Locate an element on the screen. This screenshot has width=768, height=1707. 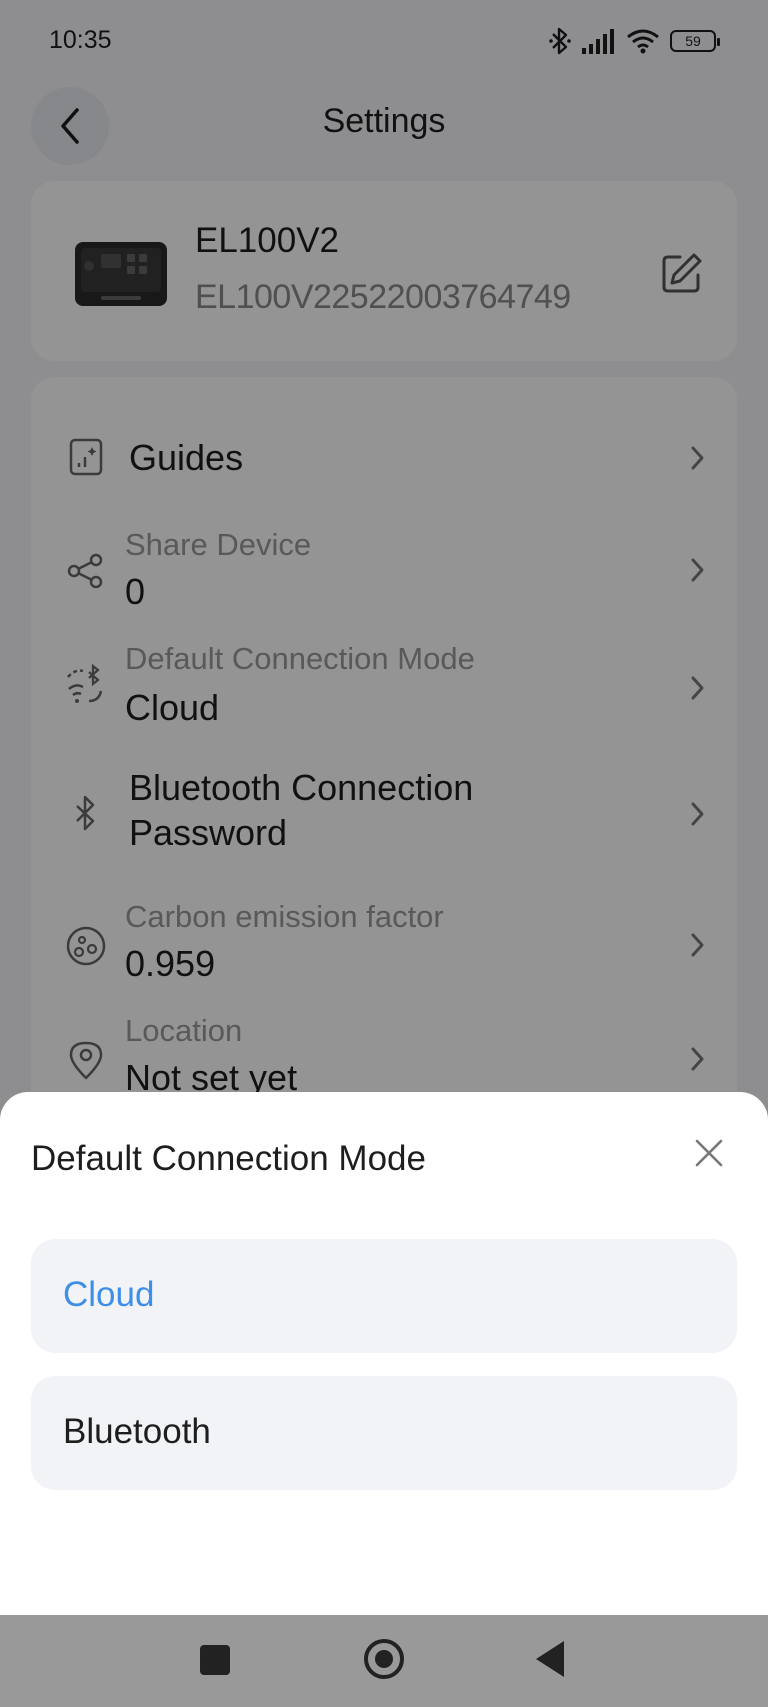
recent-apps-button is located at coordinates (215, 1660).